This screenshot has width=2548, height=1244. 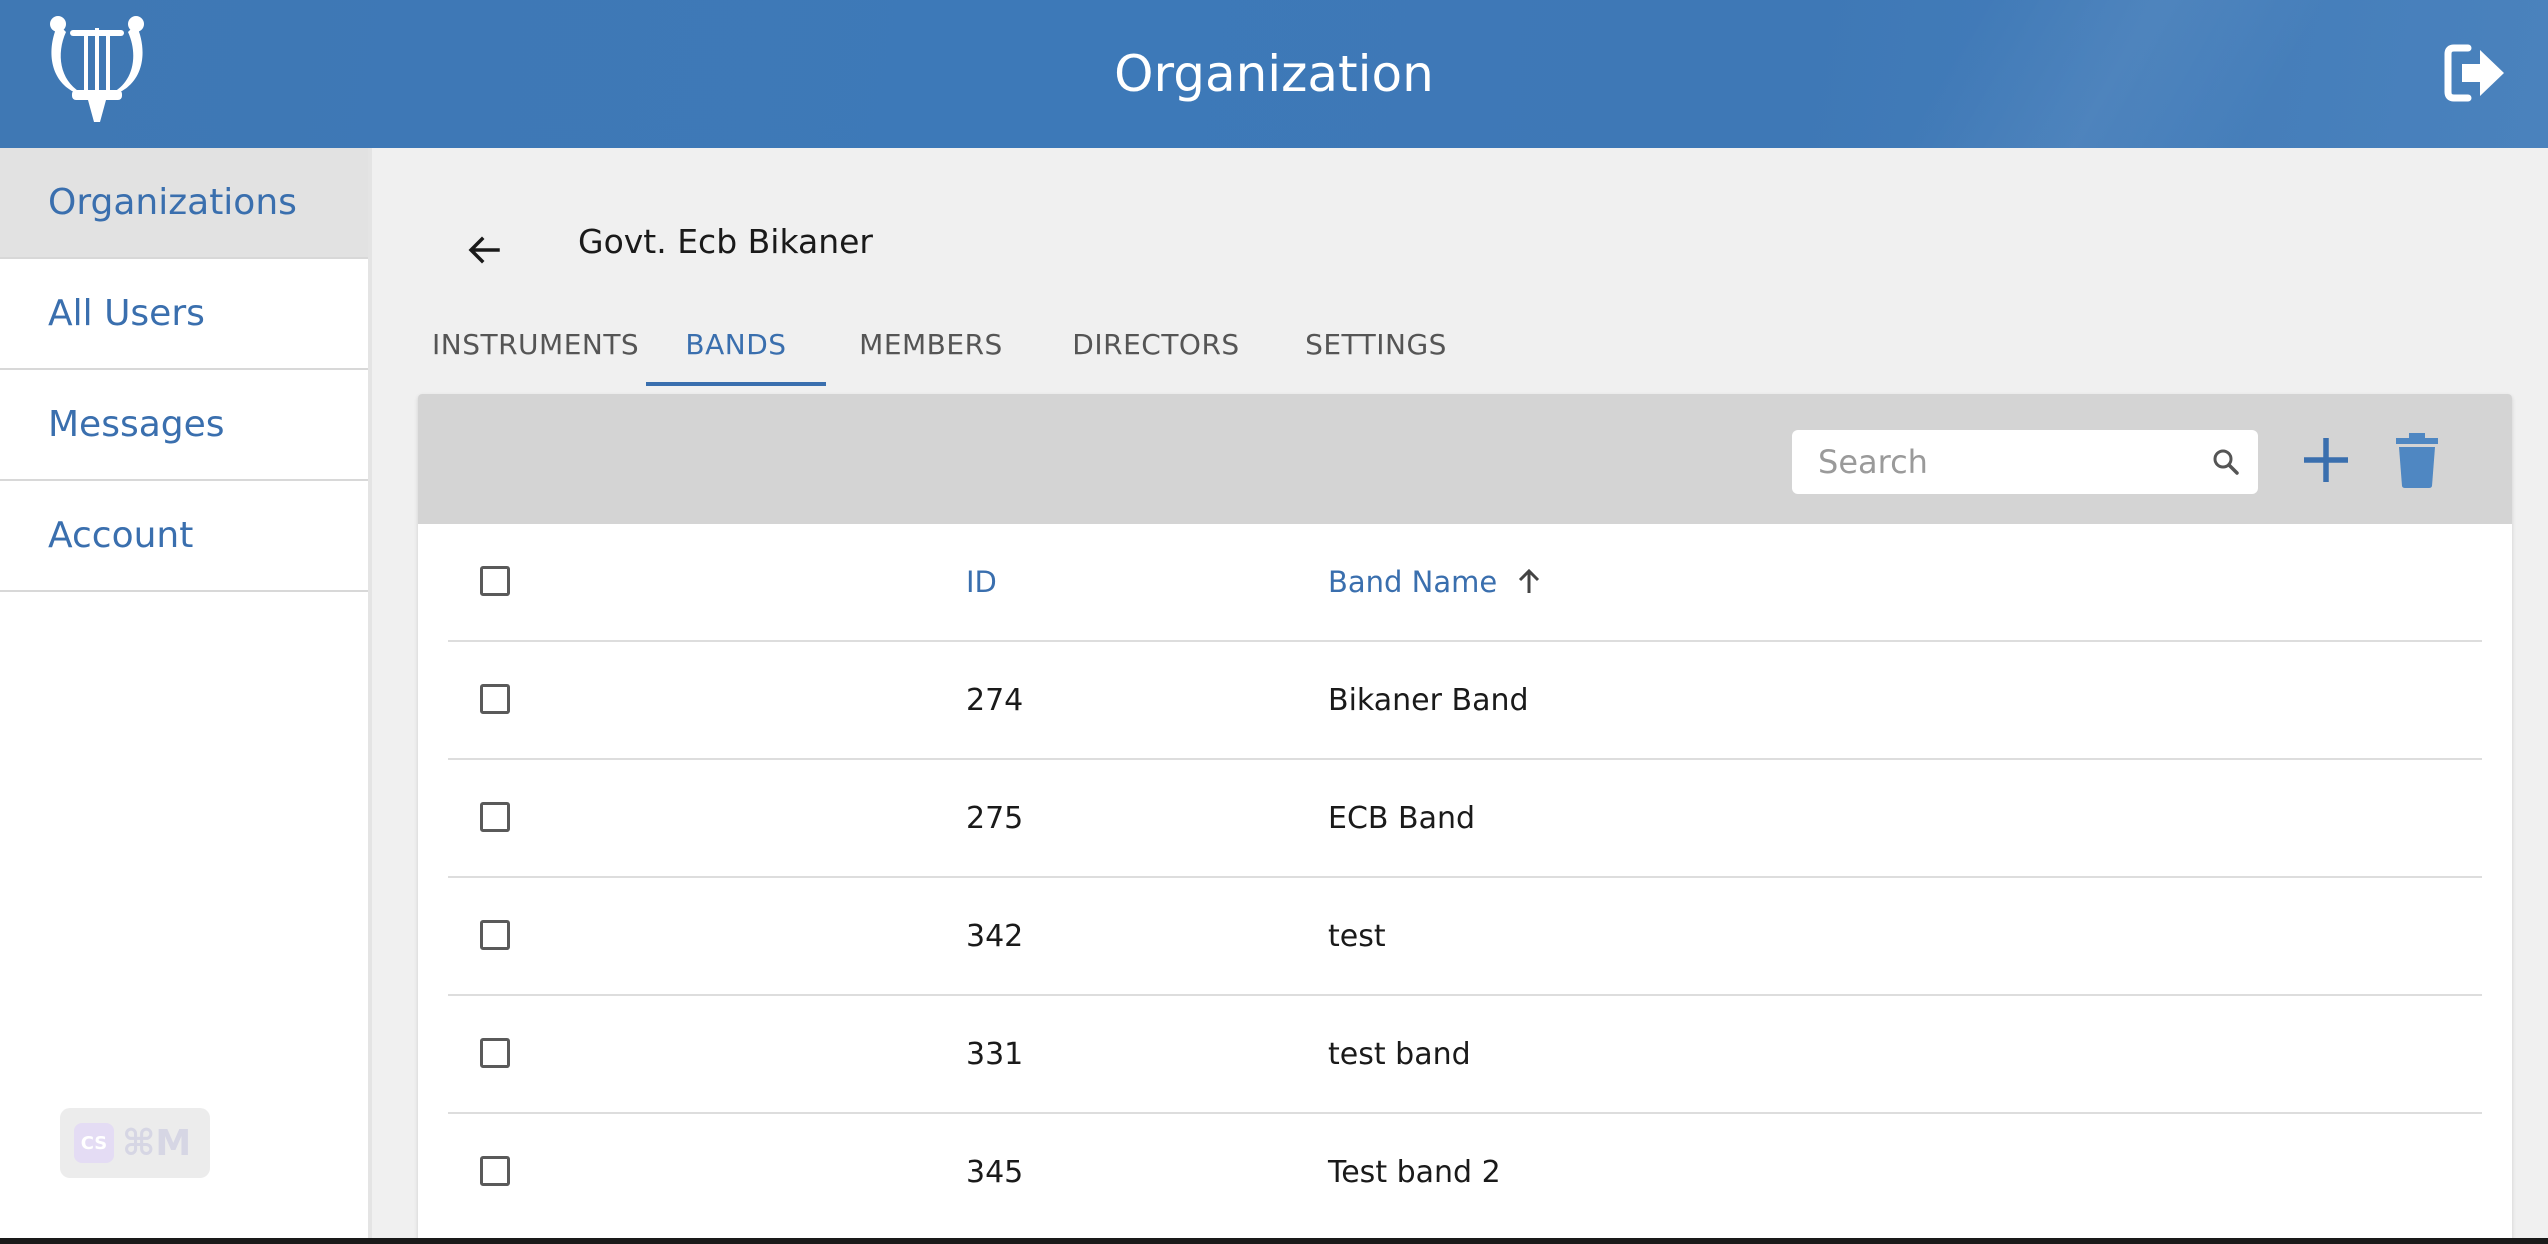 What do you see at coordinates (2226, 462) in the screenshot?
I see `search-icon` at bounding box center [2226, 462].